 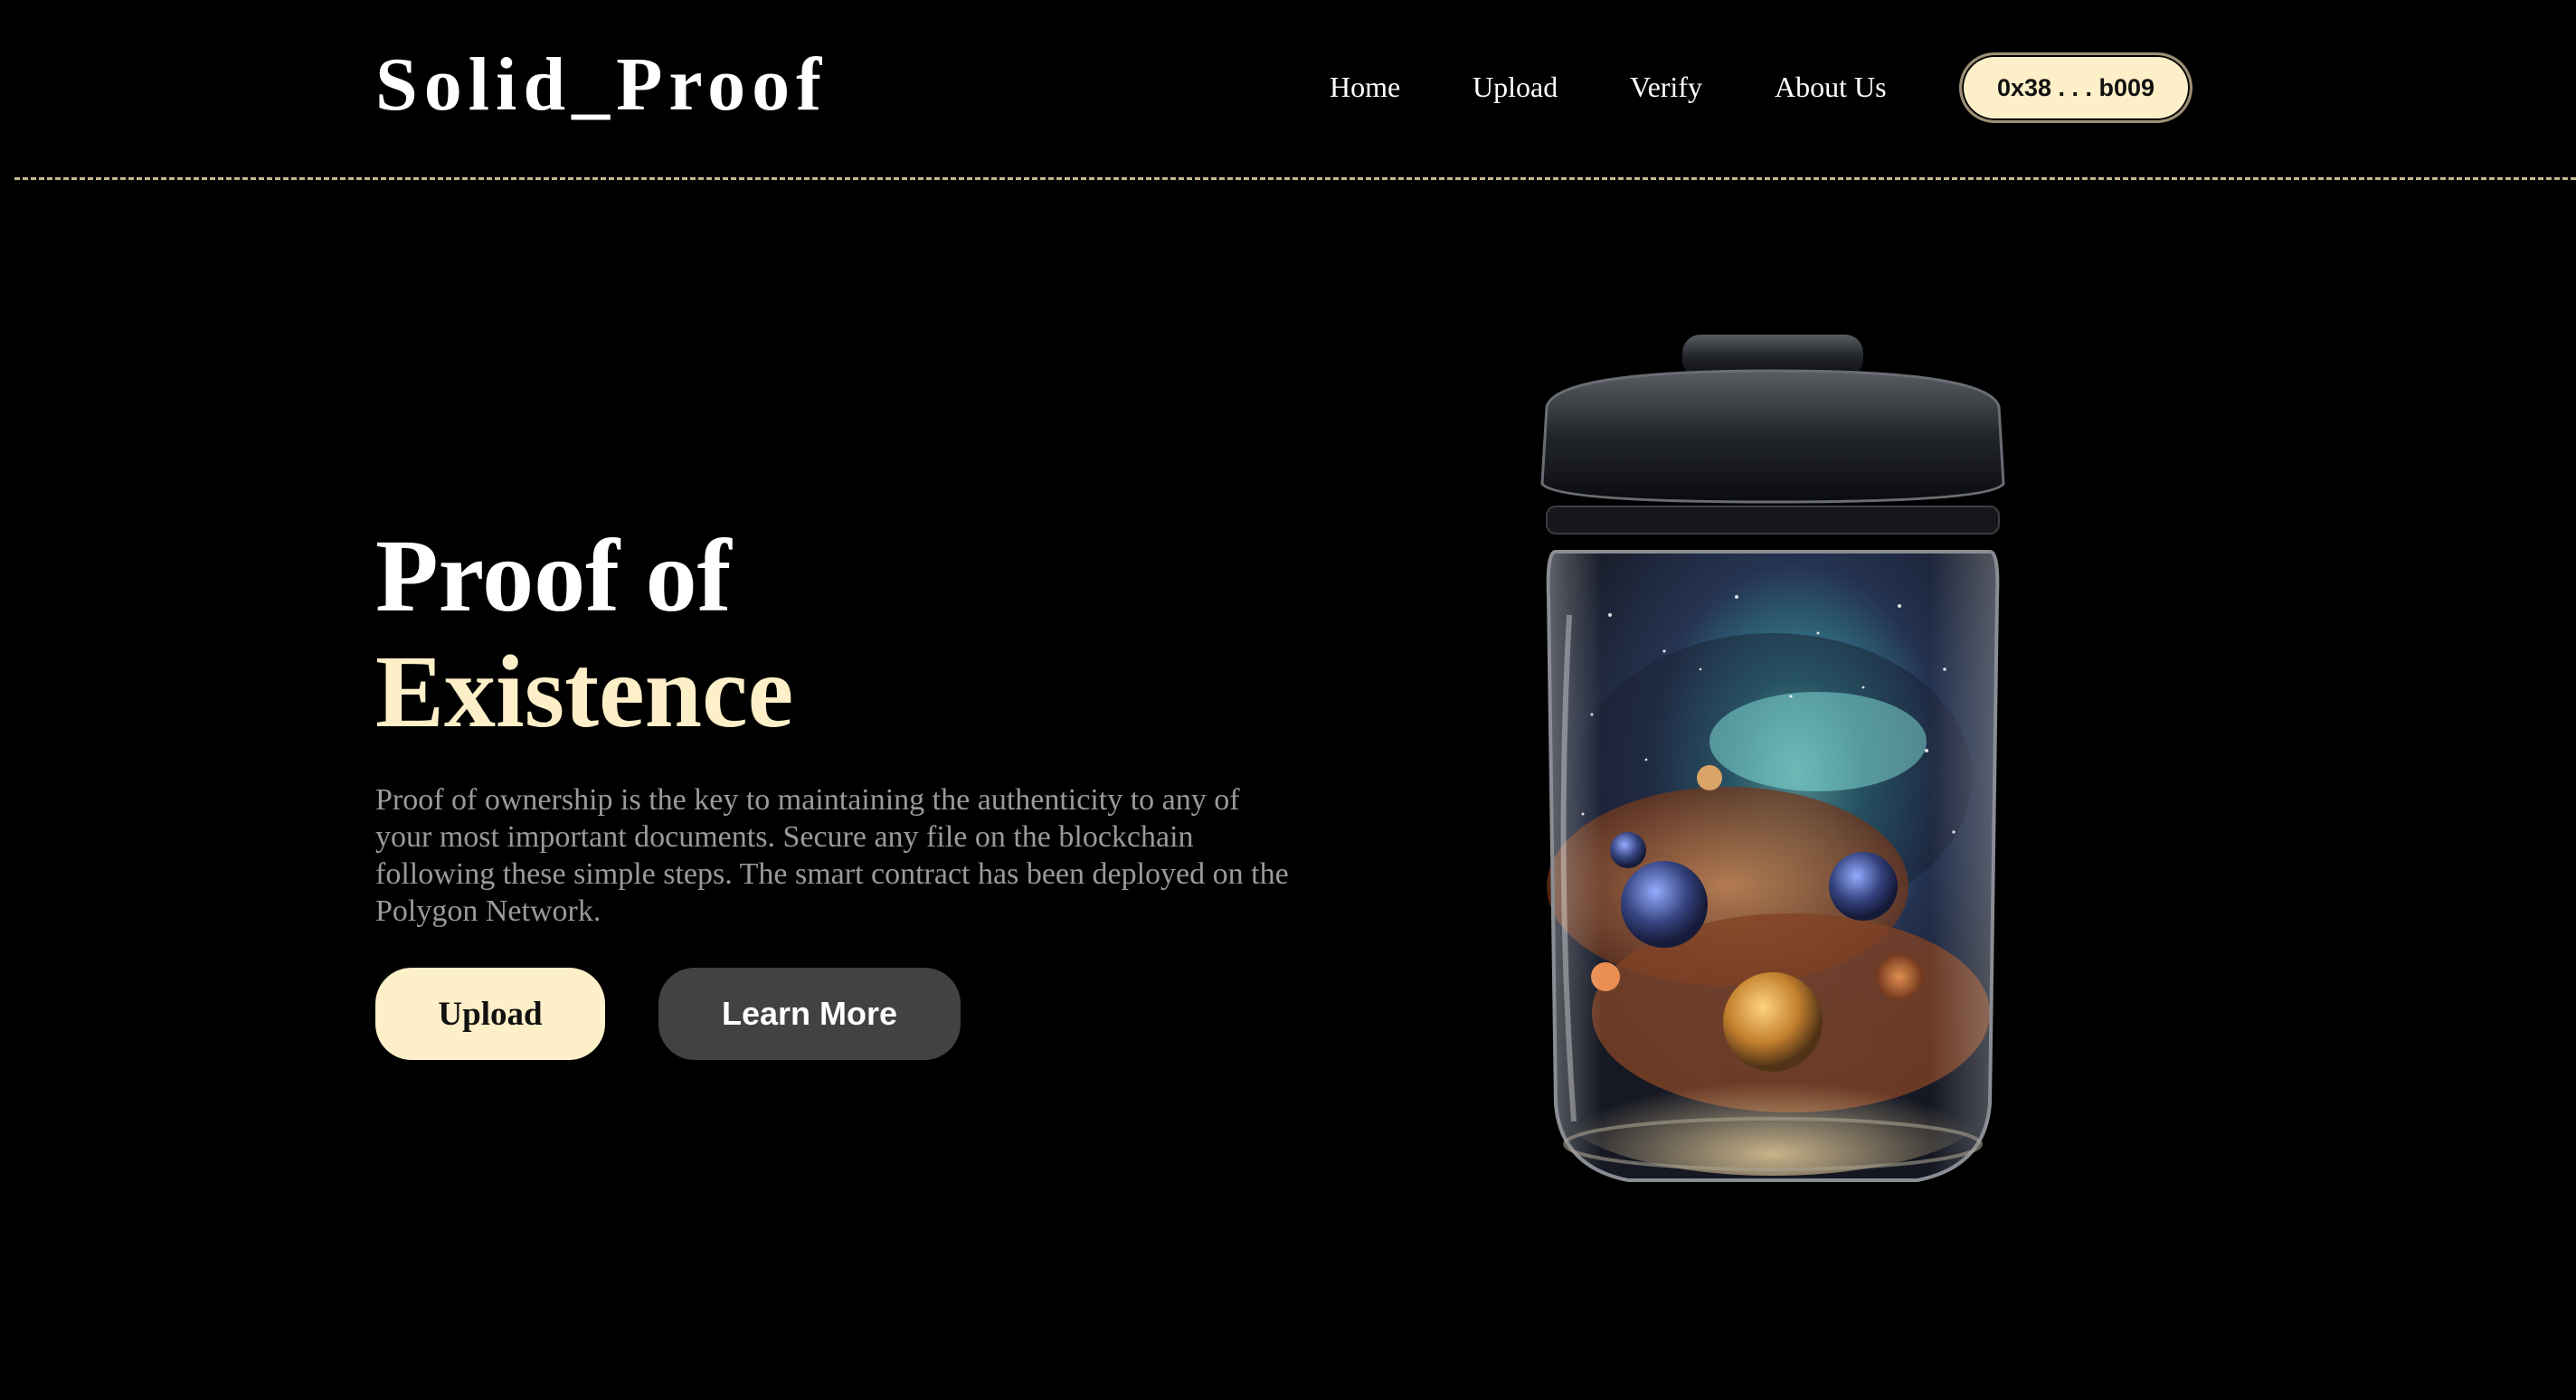 What do you see at coordinates (584, 691) in the screenshot?
I see `hero-title-line2: Existence` at bounding box center [584, 691].